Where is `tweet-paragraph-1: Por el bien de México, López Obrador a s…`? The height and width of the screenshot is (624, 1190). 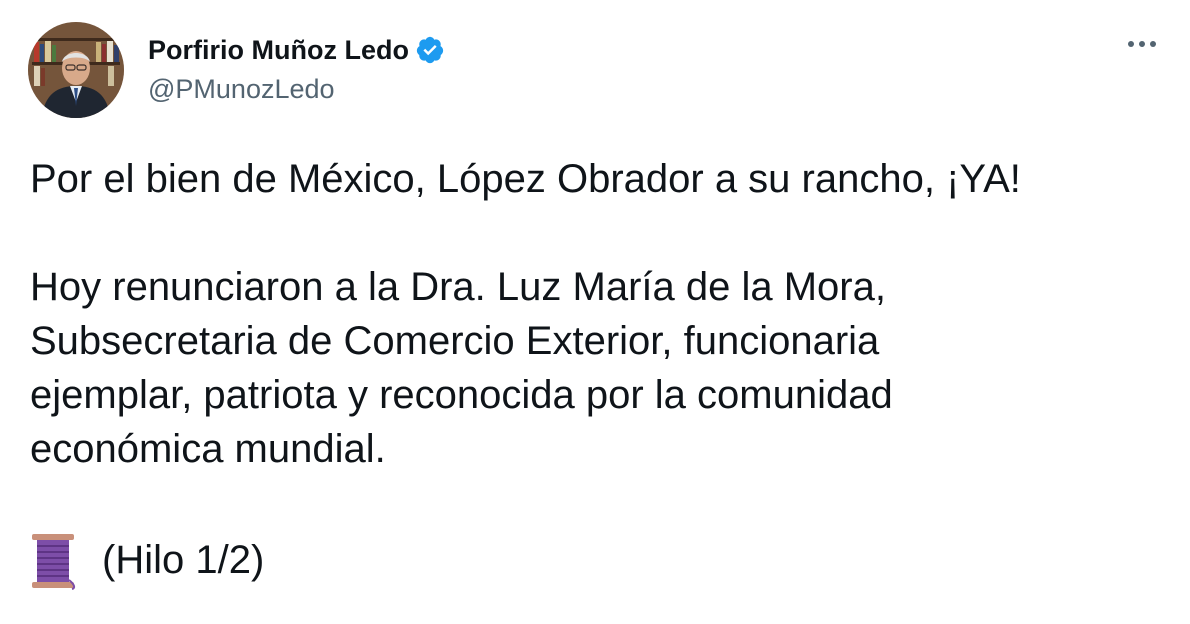
tweet-paragraph-1: Por el bien de México, López Obrador a s… is located at coordinates (525, 179).